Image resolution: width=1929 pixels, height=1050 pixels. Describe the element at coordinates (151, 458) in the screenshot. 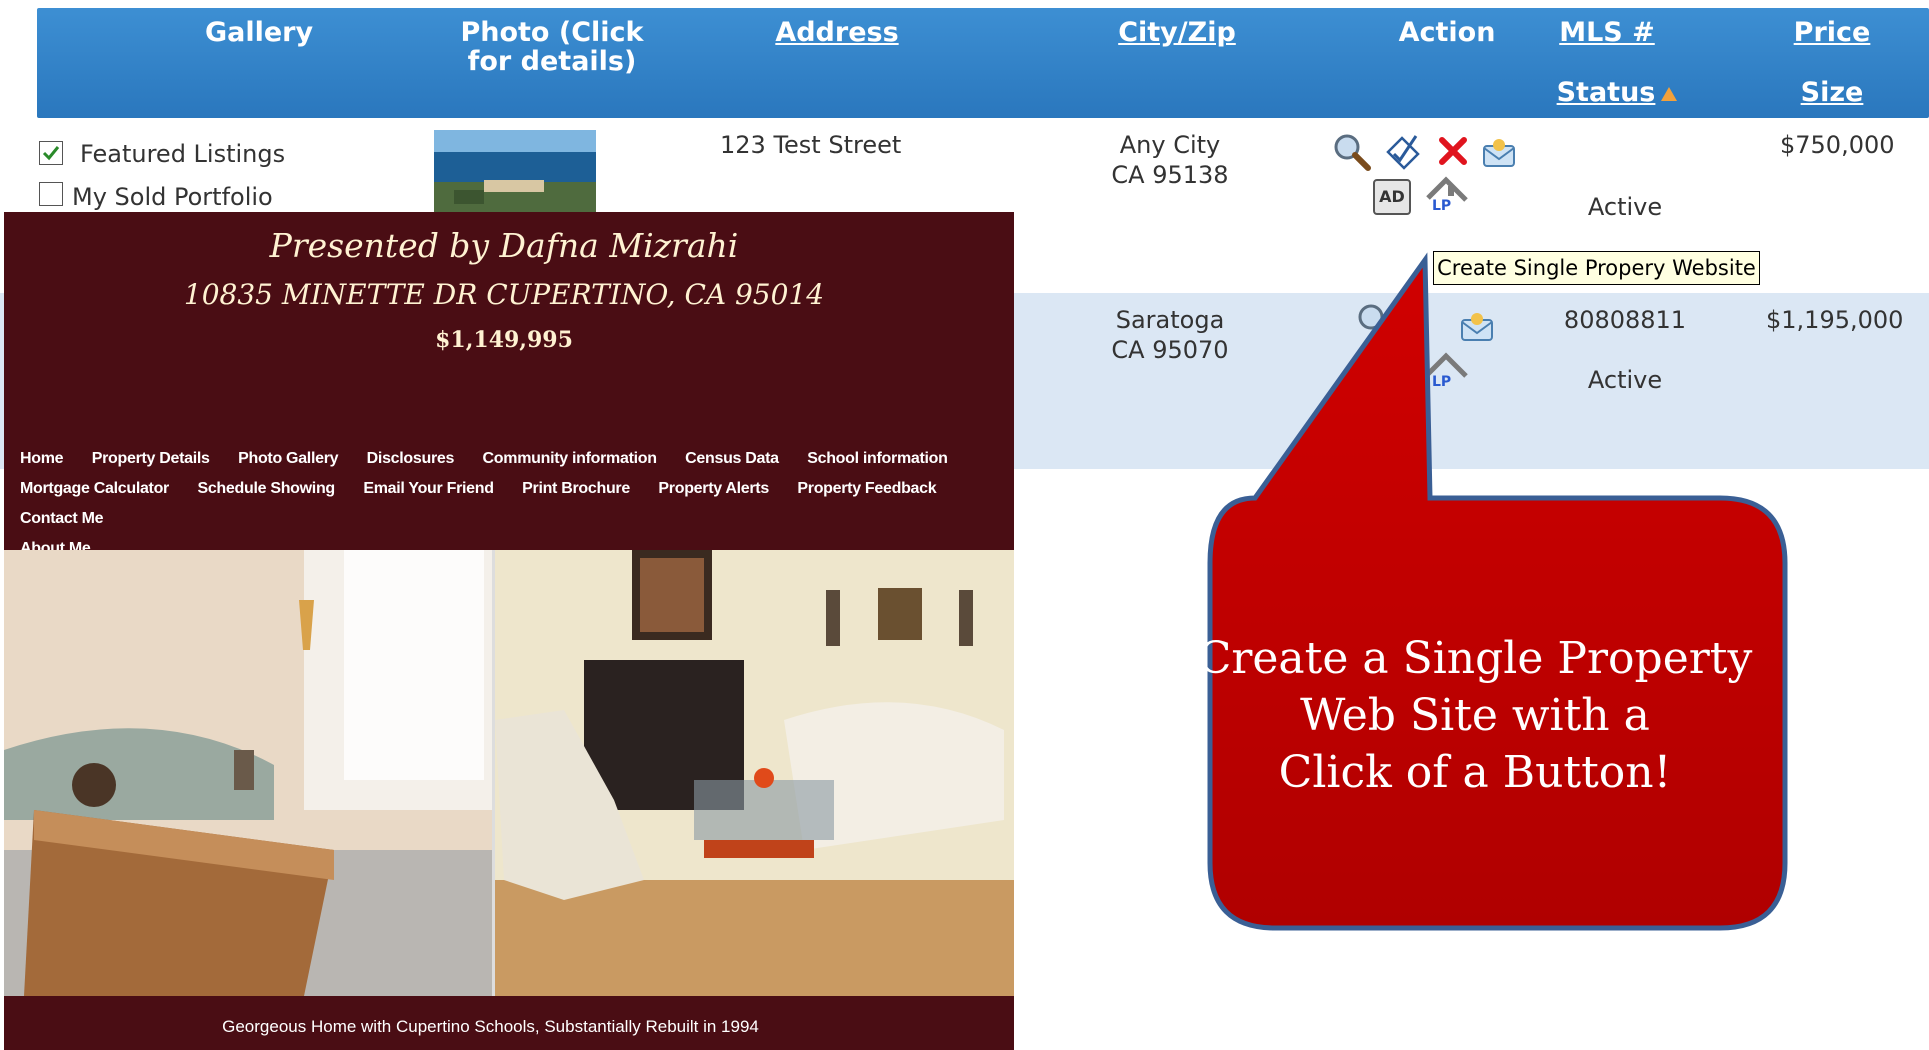

I see `nav-property-details: Property Details` at that location.